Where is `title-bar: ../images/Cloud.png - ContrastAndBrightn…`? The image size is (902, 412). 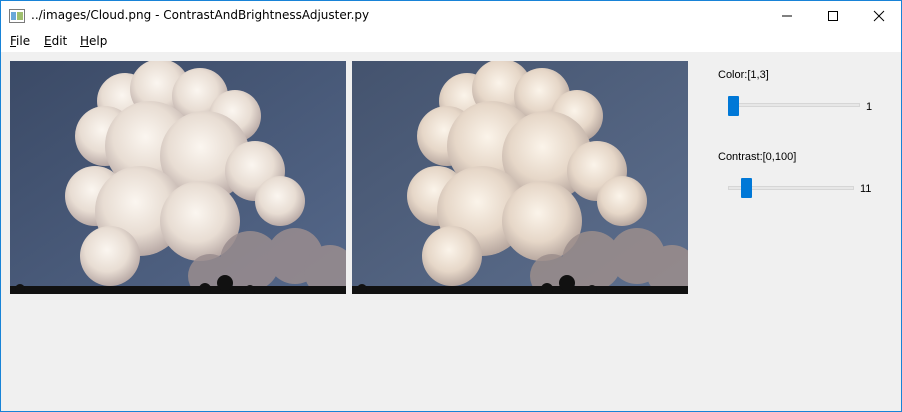
title-bar: ../images/Cloud.png - ContrastAndBrightn… is located at coordinates (451, 16).